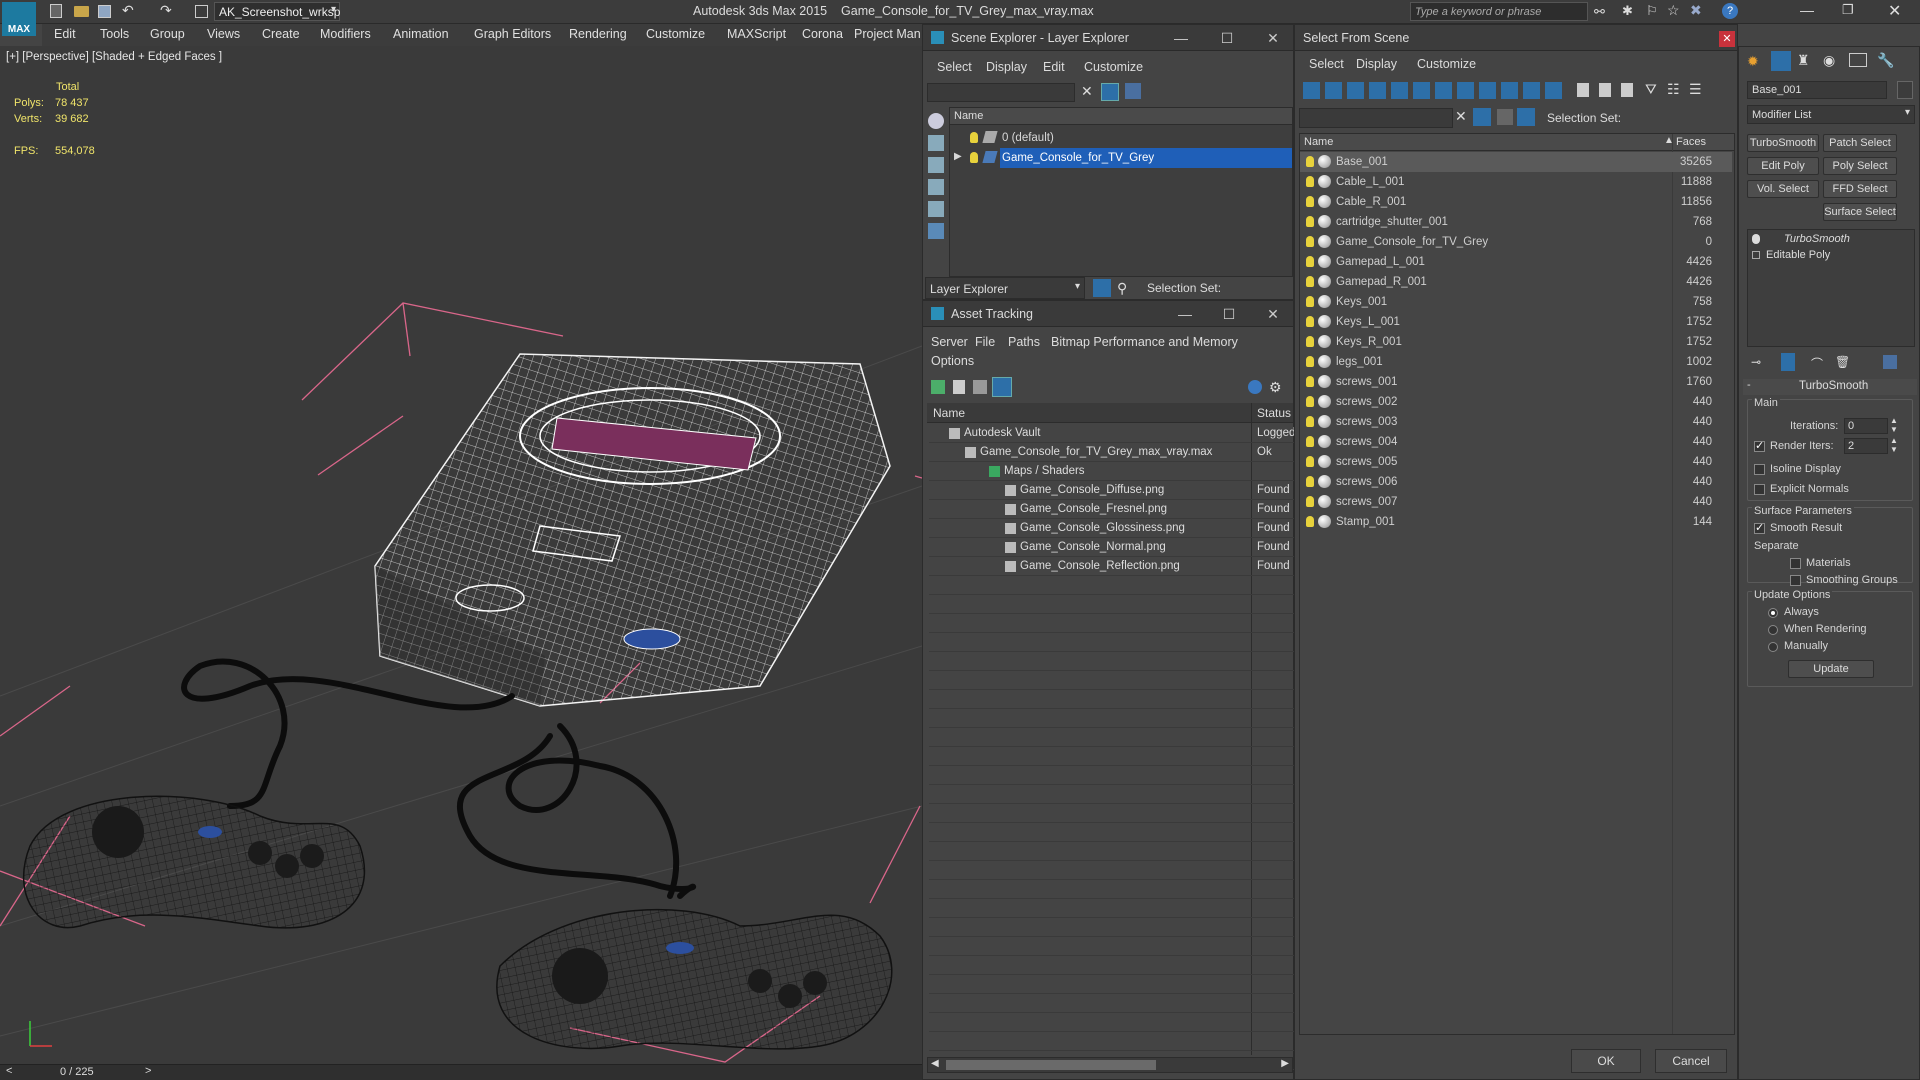  I want to click on close-icon: ✖, so click(1696, 10).